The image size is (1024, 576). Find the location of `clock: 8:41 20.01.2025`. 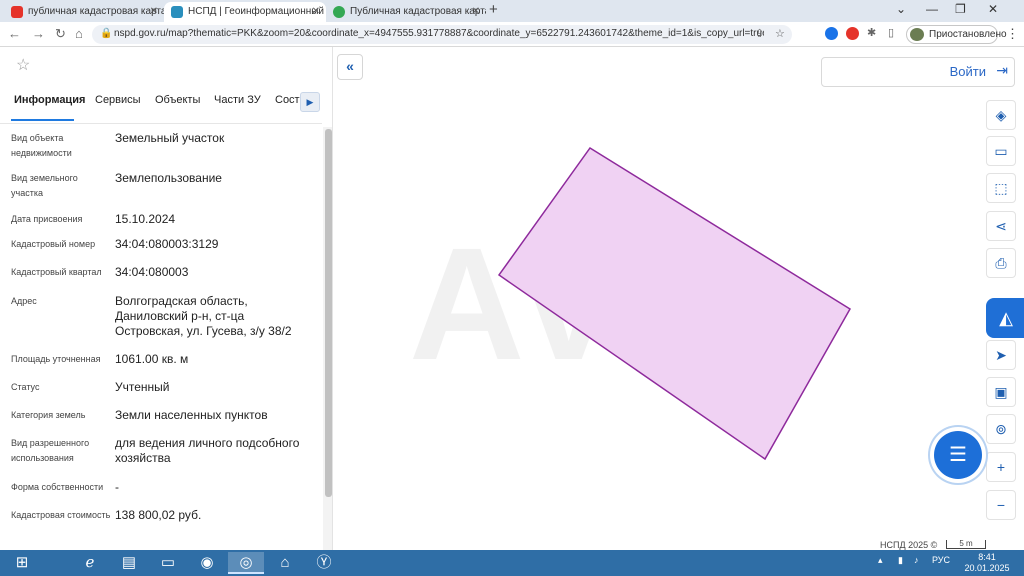

clock: 8:41 20.01.2025 is located at coordinates (987, 563).